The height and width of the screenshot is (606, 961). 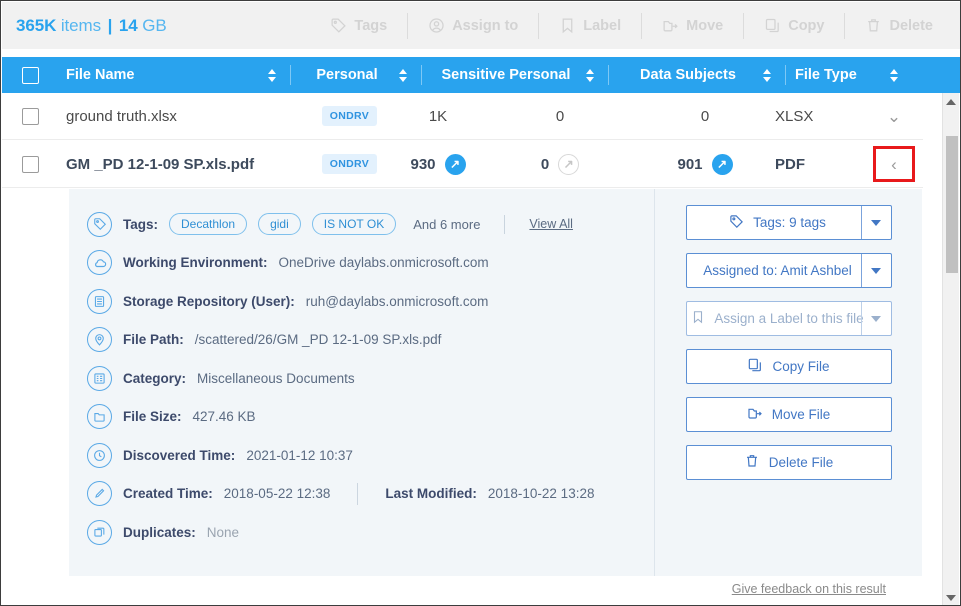 What do you see at coordinates (875, 318) in the screenshot?
I see `assign-label-dropdown-toggle` at bounding box center [875, 318].